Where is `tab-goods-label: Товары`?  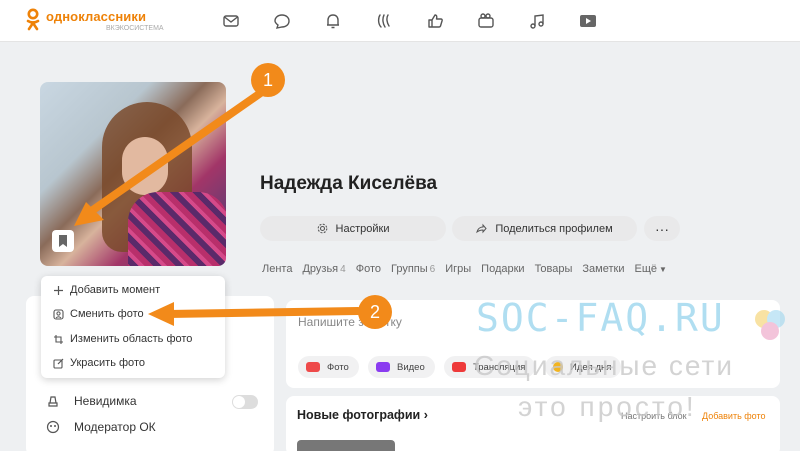
tab-goods-label: Товары is located at coordinates (553, 269).